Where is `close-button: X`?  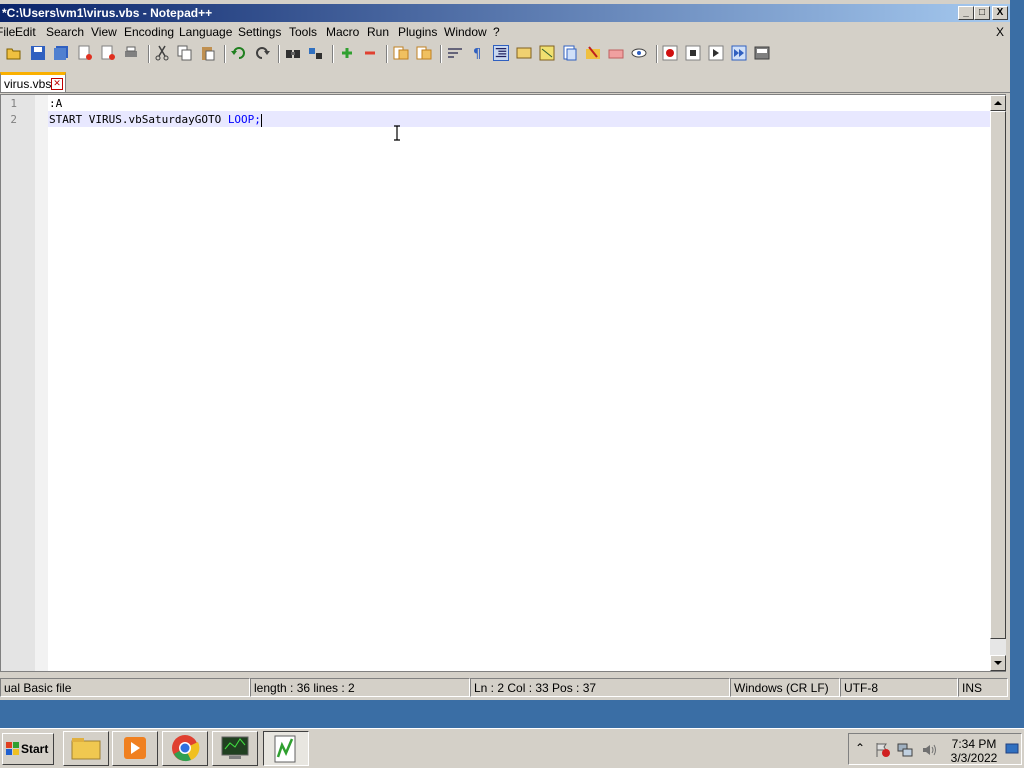
close-button: X is located at coordinates (1000, 13).